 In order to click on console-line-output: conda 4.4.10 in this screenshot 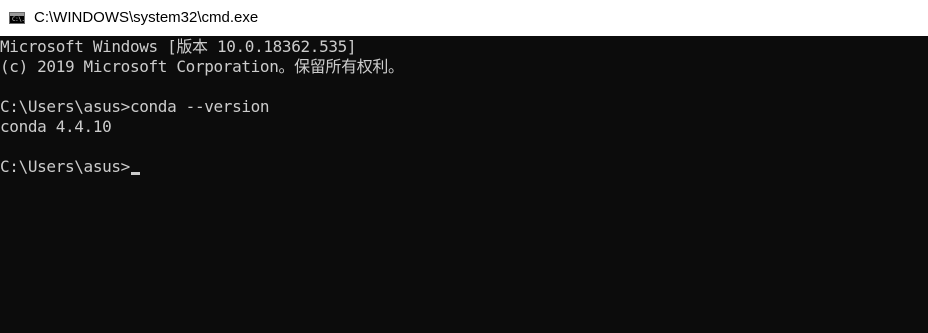, I will do `click(56, 126)`.